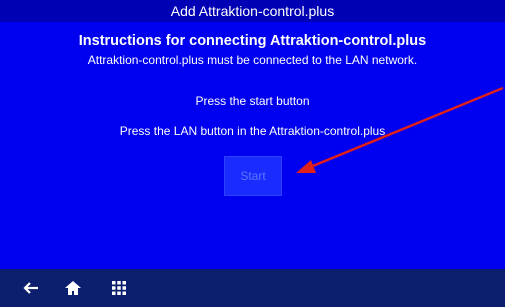 This screenshot has width=505, height=307. Describe the element at coordinates (252, 11) in the screenshot. I see `window-title: Add Attraktion-control.plus` at that location.